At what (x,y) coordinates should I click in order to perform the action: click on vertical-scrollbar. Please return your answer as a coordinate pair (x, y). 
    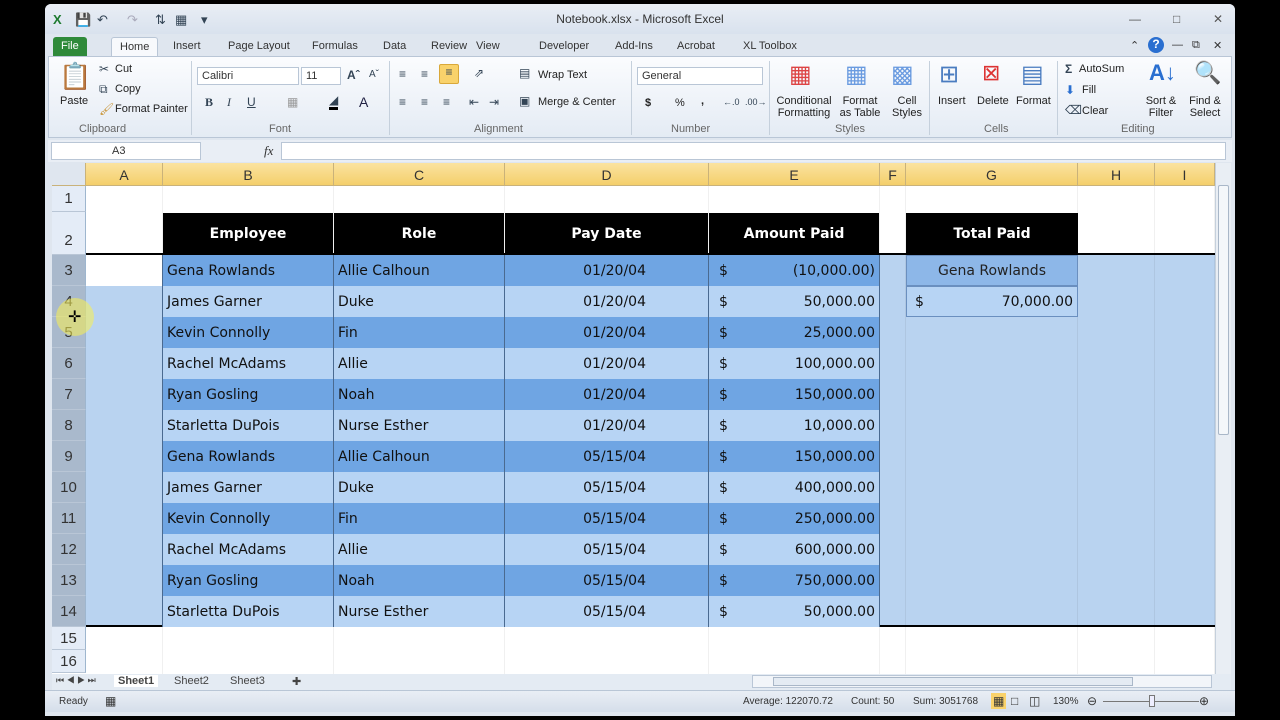
    Looking at the image, I should click on (1223, 418).